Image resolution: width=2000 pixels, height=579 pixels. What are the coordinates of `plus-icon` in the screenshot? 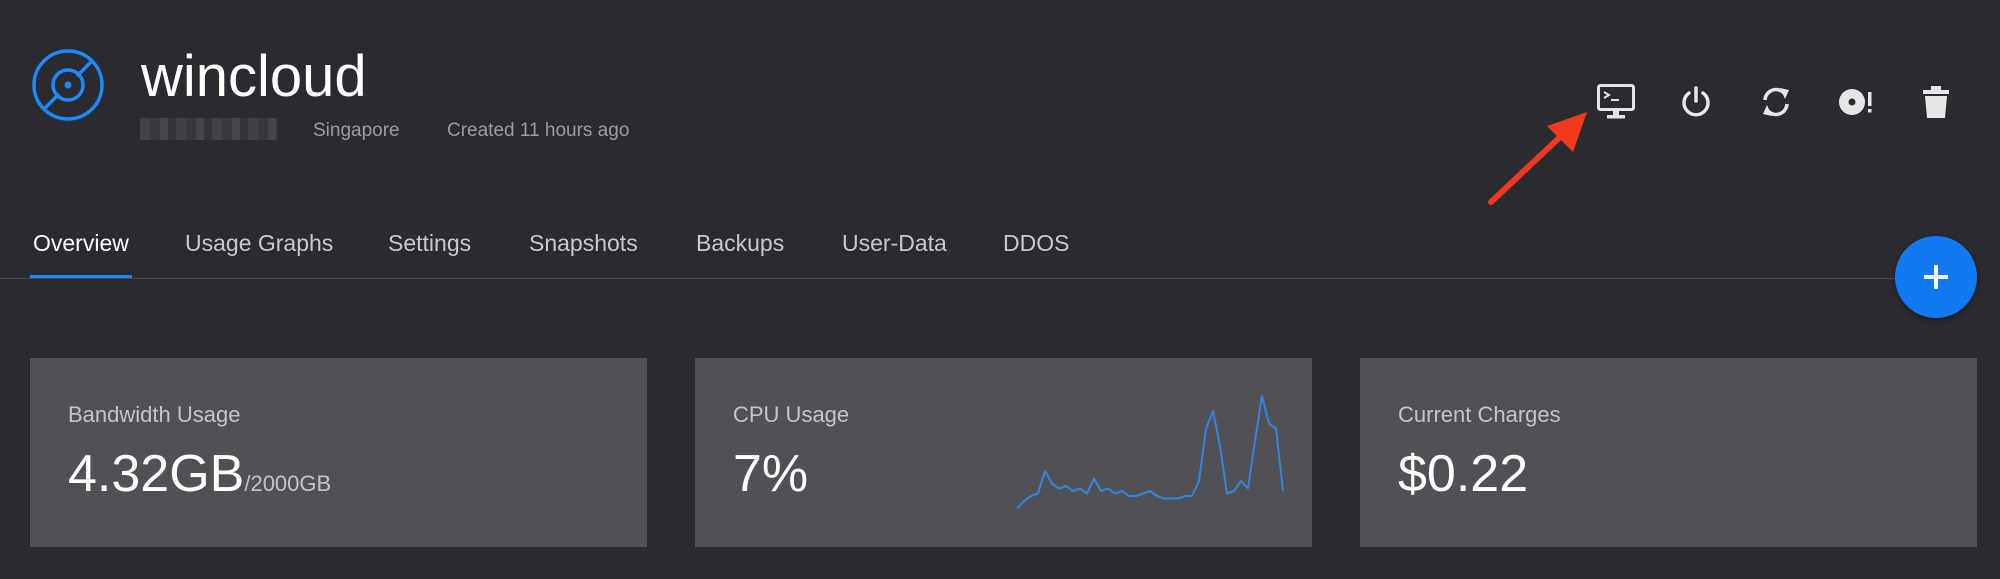 It's located at (1936, 277).